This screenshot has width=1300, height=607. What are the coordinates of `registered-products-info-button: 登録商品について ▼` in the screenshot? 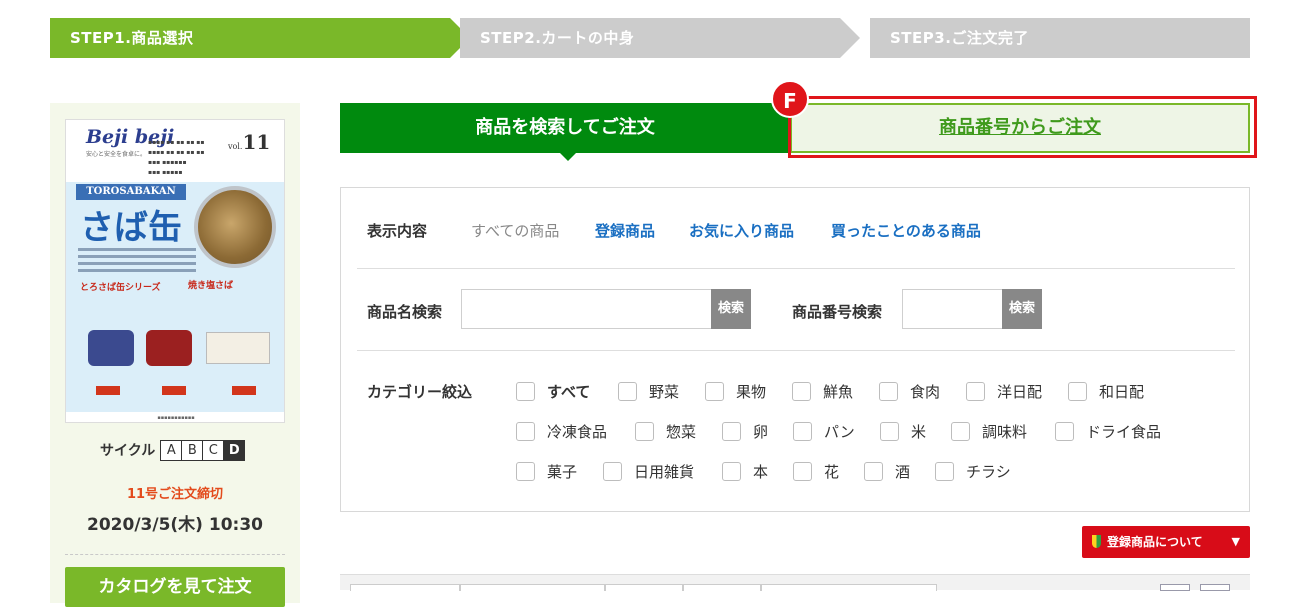 It's located at (1166, 542).